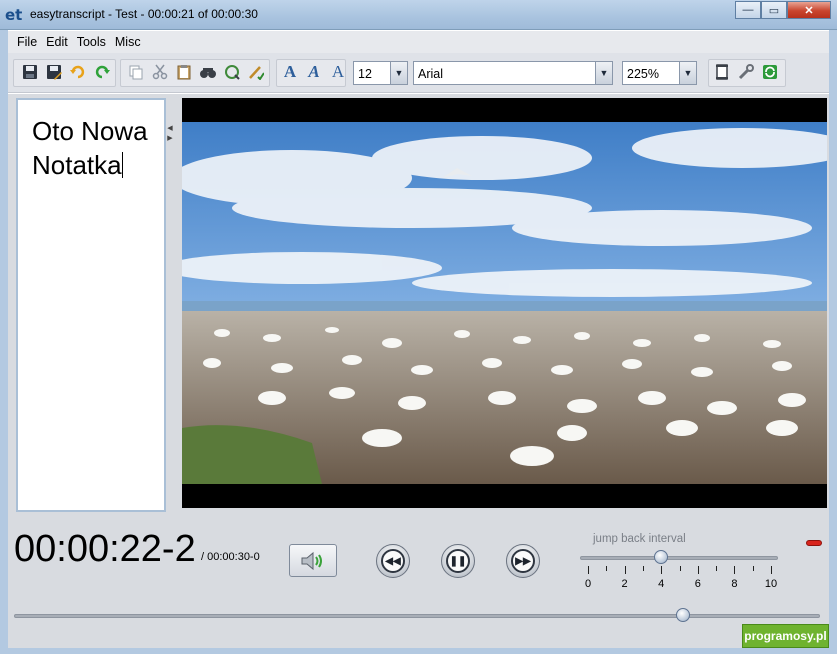 The width and height of the screenshot is (837, 654). Describe the element at coordinates (365, 74) in the screenshot. I see `font-size-value: 12` at that location.